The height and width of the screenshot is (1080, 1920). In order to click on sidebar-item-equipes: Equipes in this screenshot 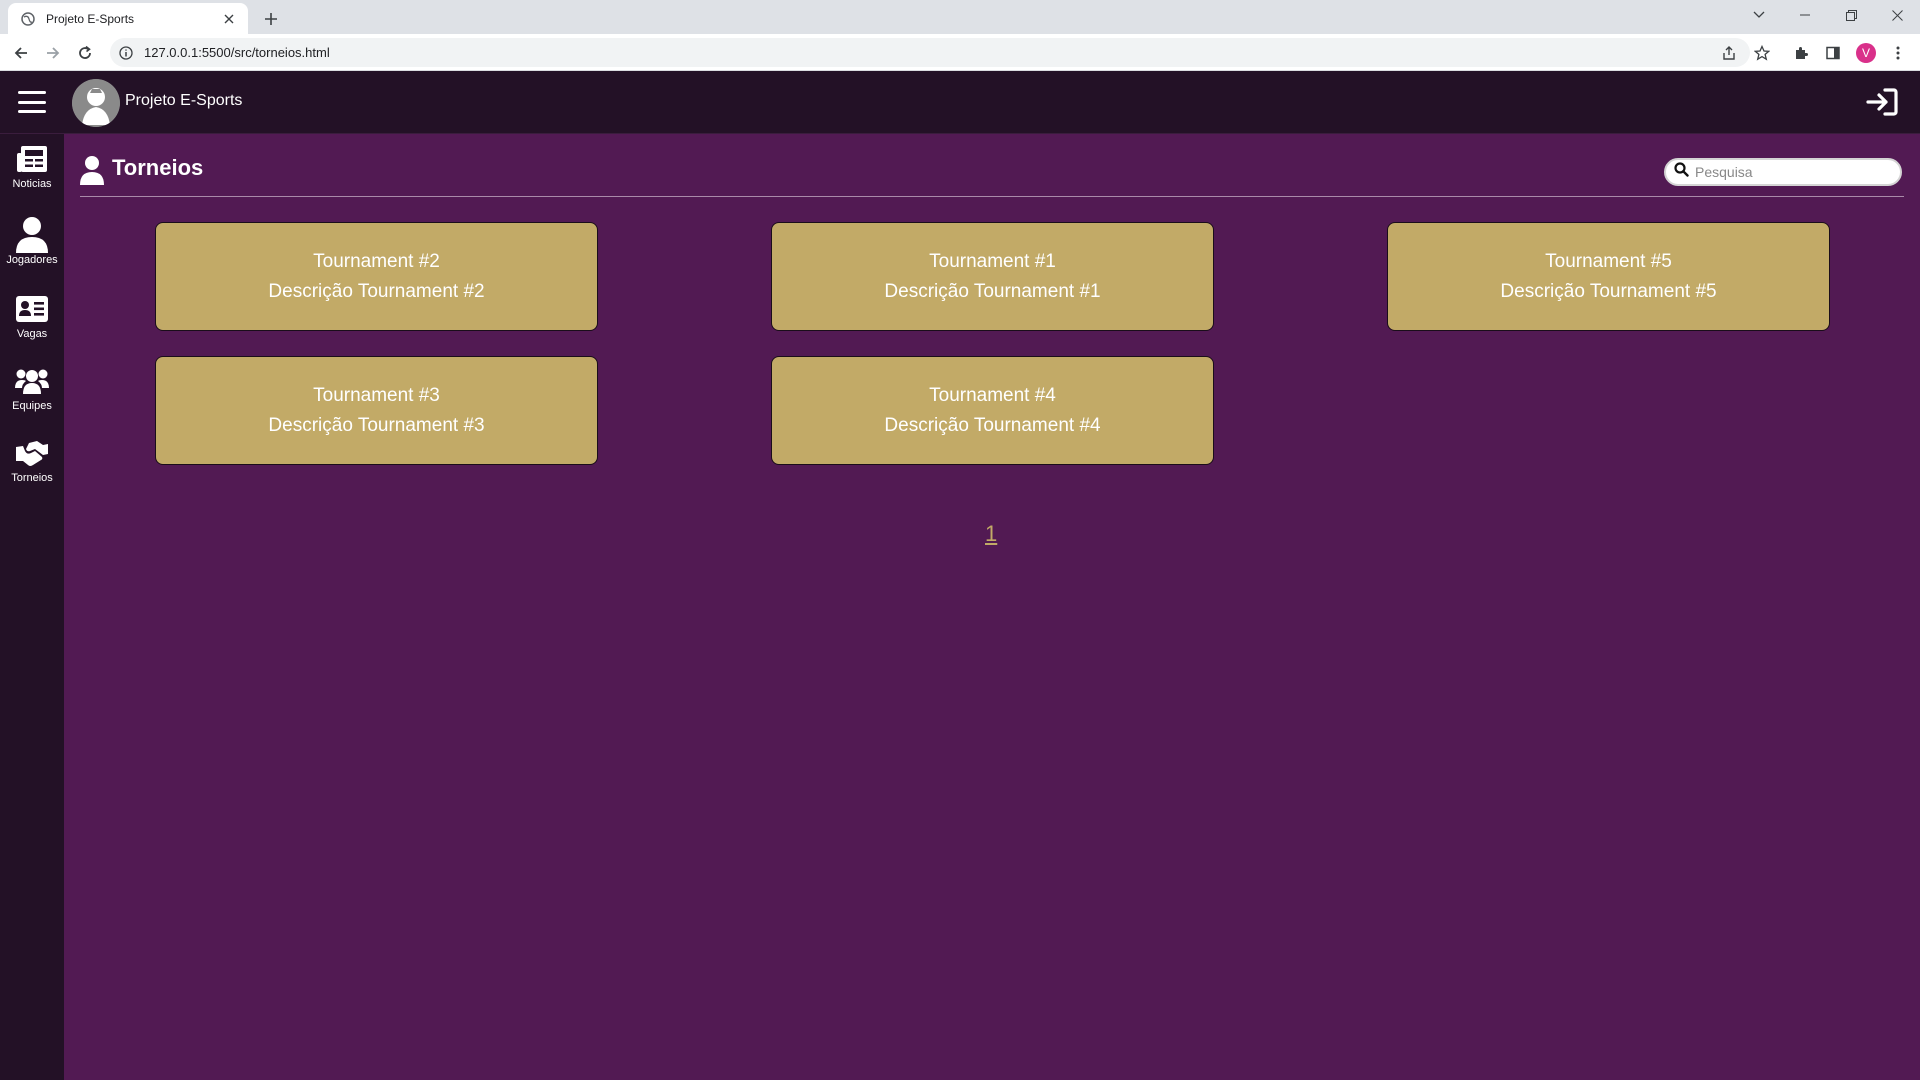, I will do `click(32, 393)`.